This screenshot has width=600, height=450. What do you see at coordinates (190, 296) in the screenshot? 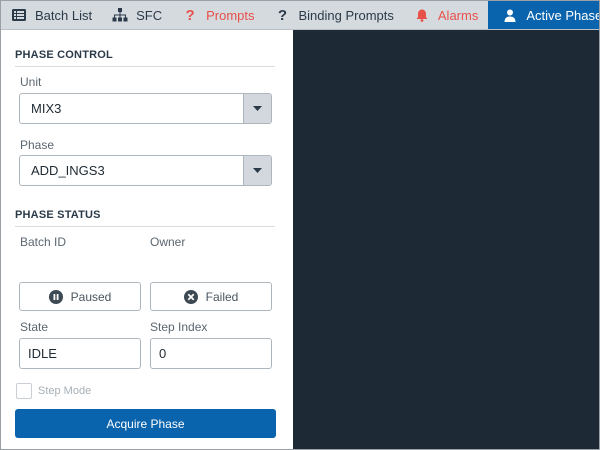
I see `close-circle-icon` at bounding box center [190, 296].